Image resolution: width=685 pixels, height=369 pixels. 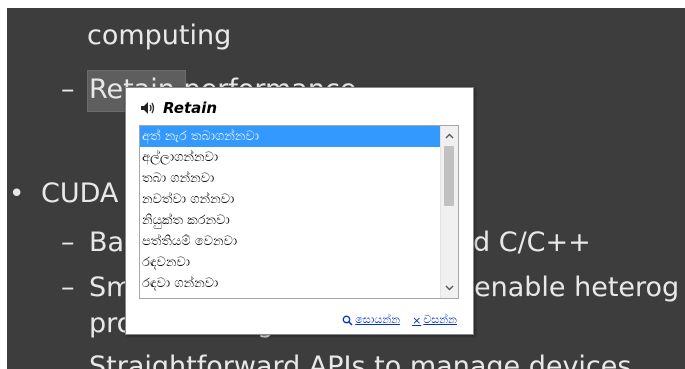 What do you see at coordinates (290, 136) in the screenshot?
I see `translation-item: අත් නැර තබාගන්නවා` at bounding box center [290, 136].